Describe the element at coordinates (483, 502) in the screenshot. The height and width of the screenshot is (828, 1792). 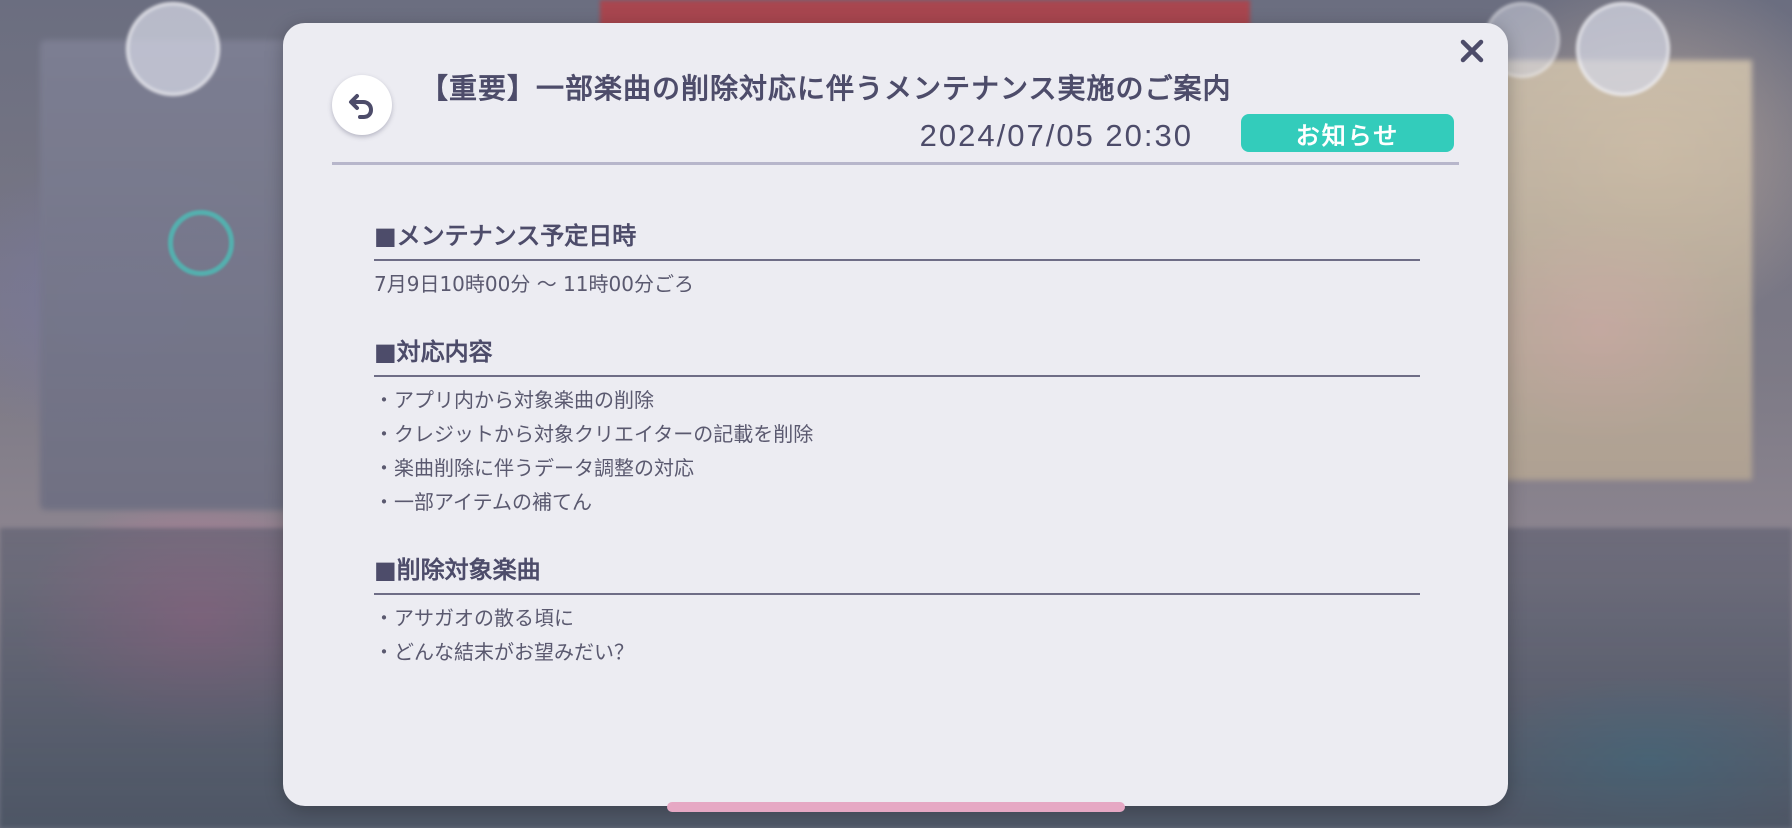
I see `list-item: ・一部アイテムの補てん` at that location.